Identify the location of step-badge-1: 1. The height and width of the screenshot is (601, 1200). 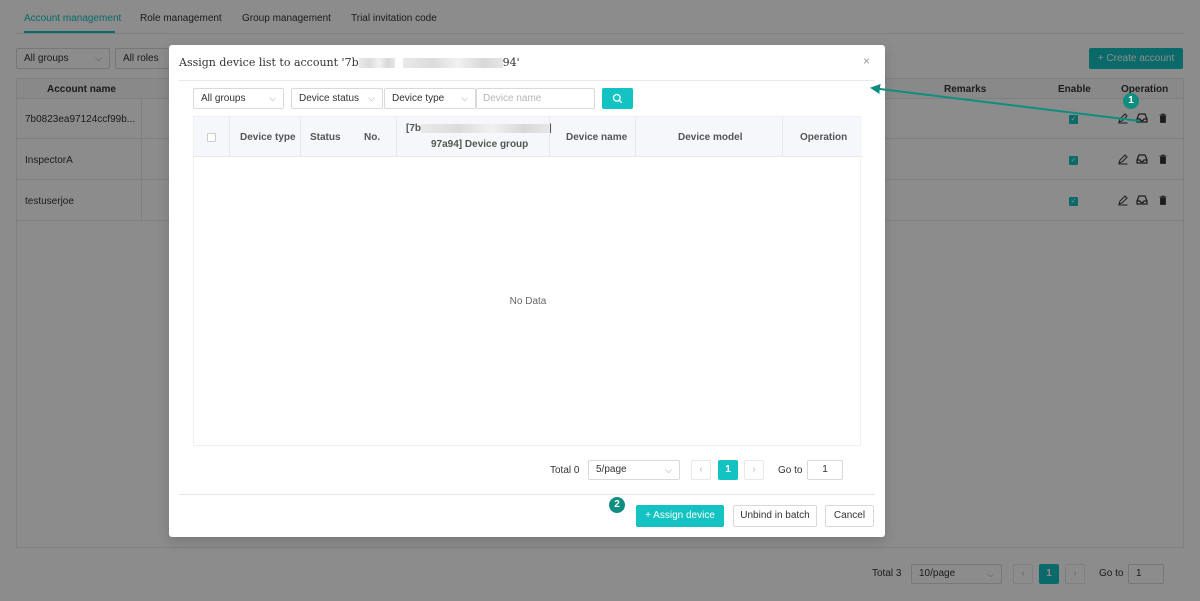
(1131, 101).